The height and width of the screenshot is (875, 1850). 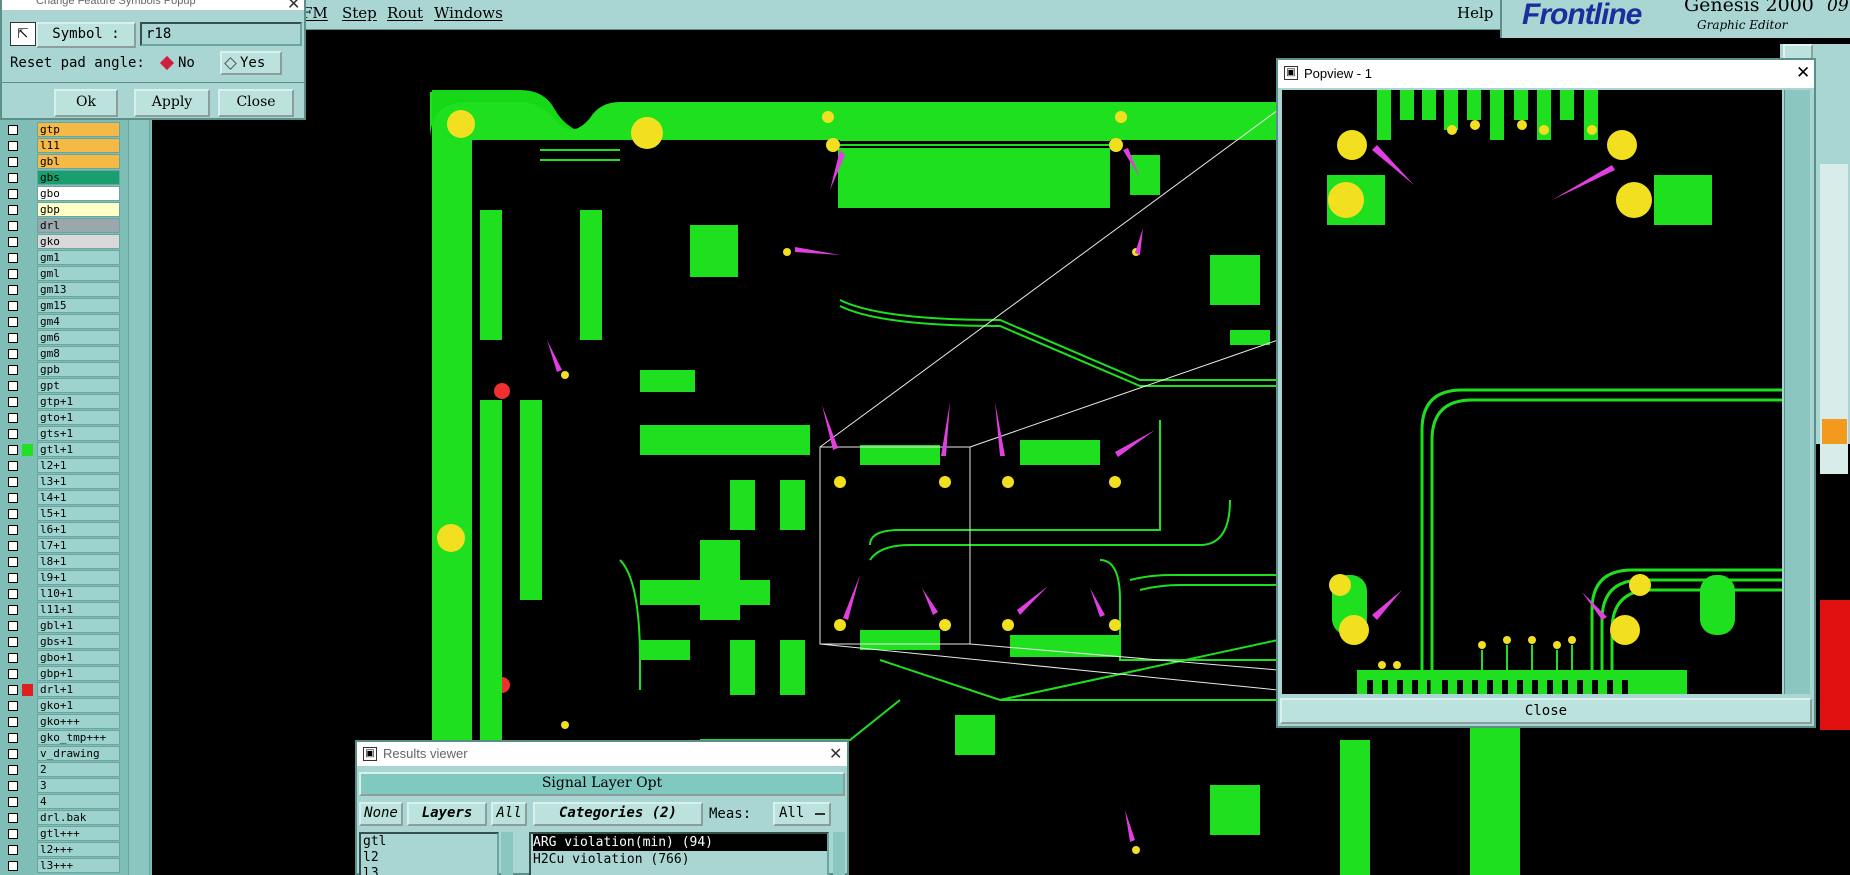 What do you see at coordinates (23, 34) in the screenshot?
I see `symbol-browse-icon: ⇱` at bounding box center [23, 34].